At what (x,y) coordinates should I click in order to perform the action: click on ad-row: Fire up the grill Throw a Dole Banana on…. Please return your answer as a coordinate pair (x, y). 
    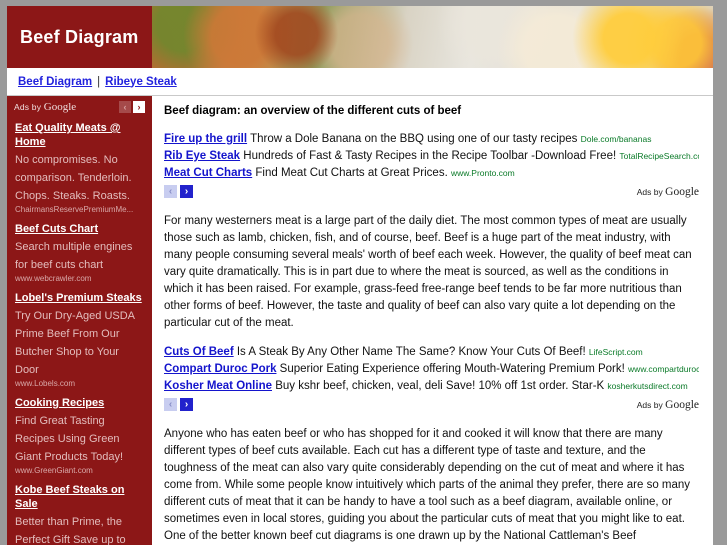
    Looking at the image, I should click on (431, 139).